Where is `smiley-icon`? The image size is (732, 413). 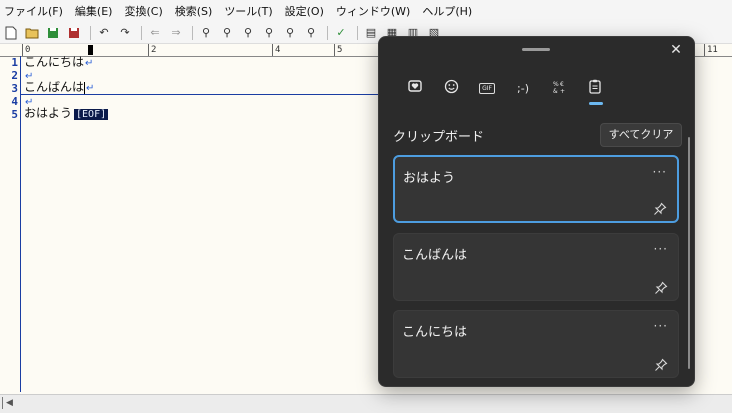
smiley-icon is located at coordinates (451, 88).